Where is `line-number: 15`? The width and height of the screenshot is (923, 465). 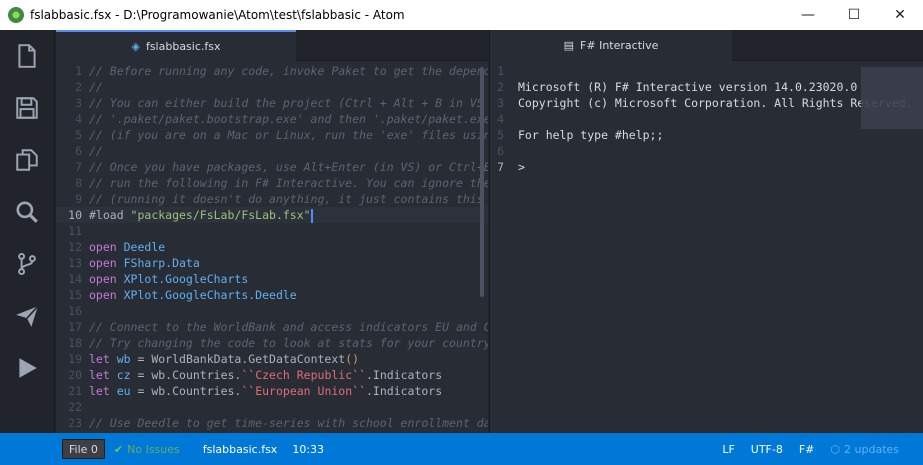
line-number: 15 is located at coordinates (75, 295).